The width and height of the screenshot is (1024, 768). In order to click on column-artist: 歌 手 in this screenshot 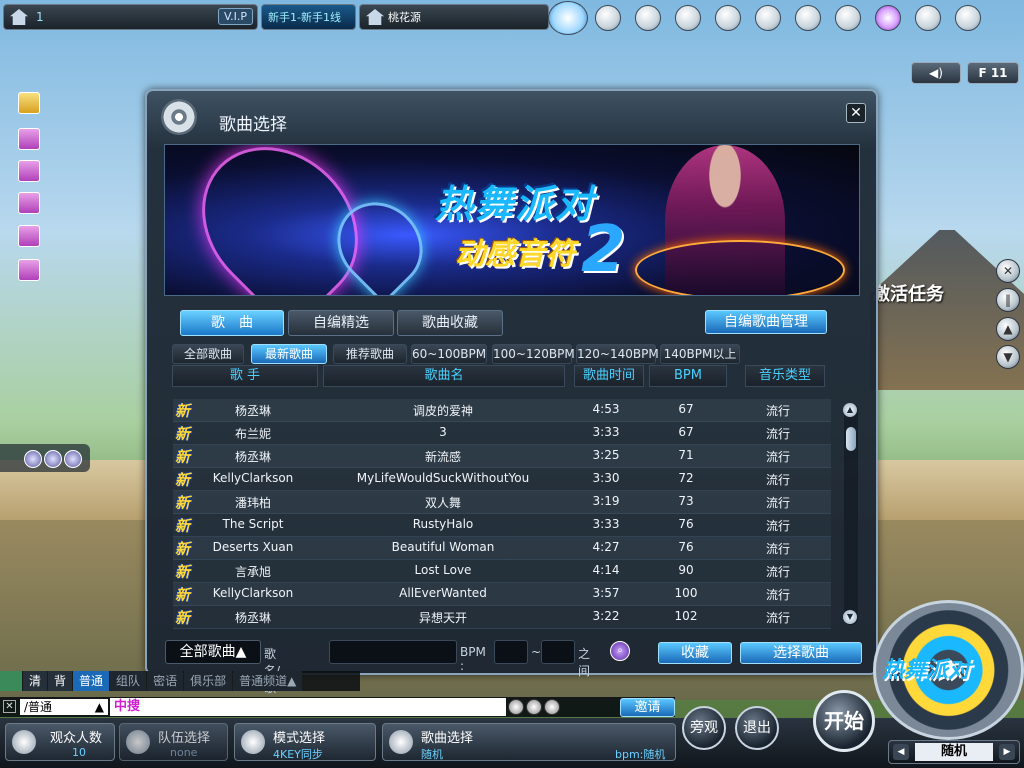, I will do `click(245, 376)`.